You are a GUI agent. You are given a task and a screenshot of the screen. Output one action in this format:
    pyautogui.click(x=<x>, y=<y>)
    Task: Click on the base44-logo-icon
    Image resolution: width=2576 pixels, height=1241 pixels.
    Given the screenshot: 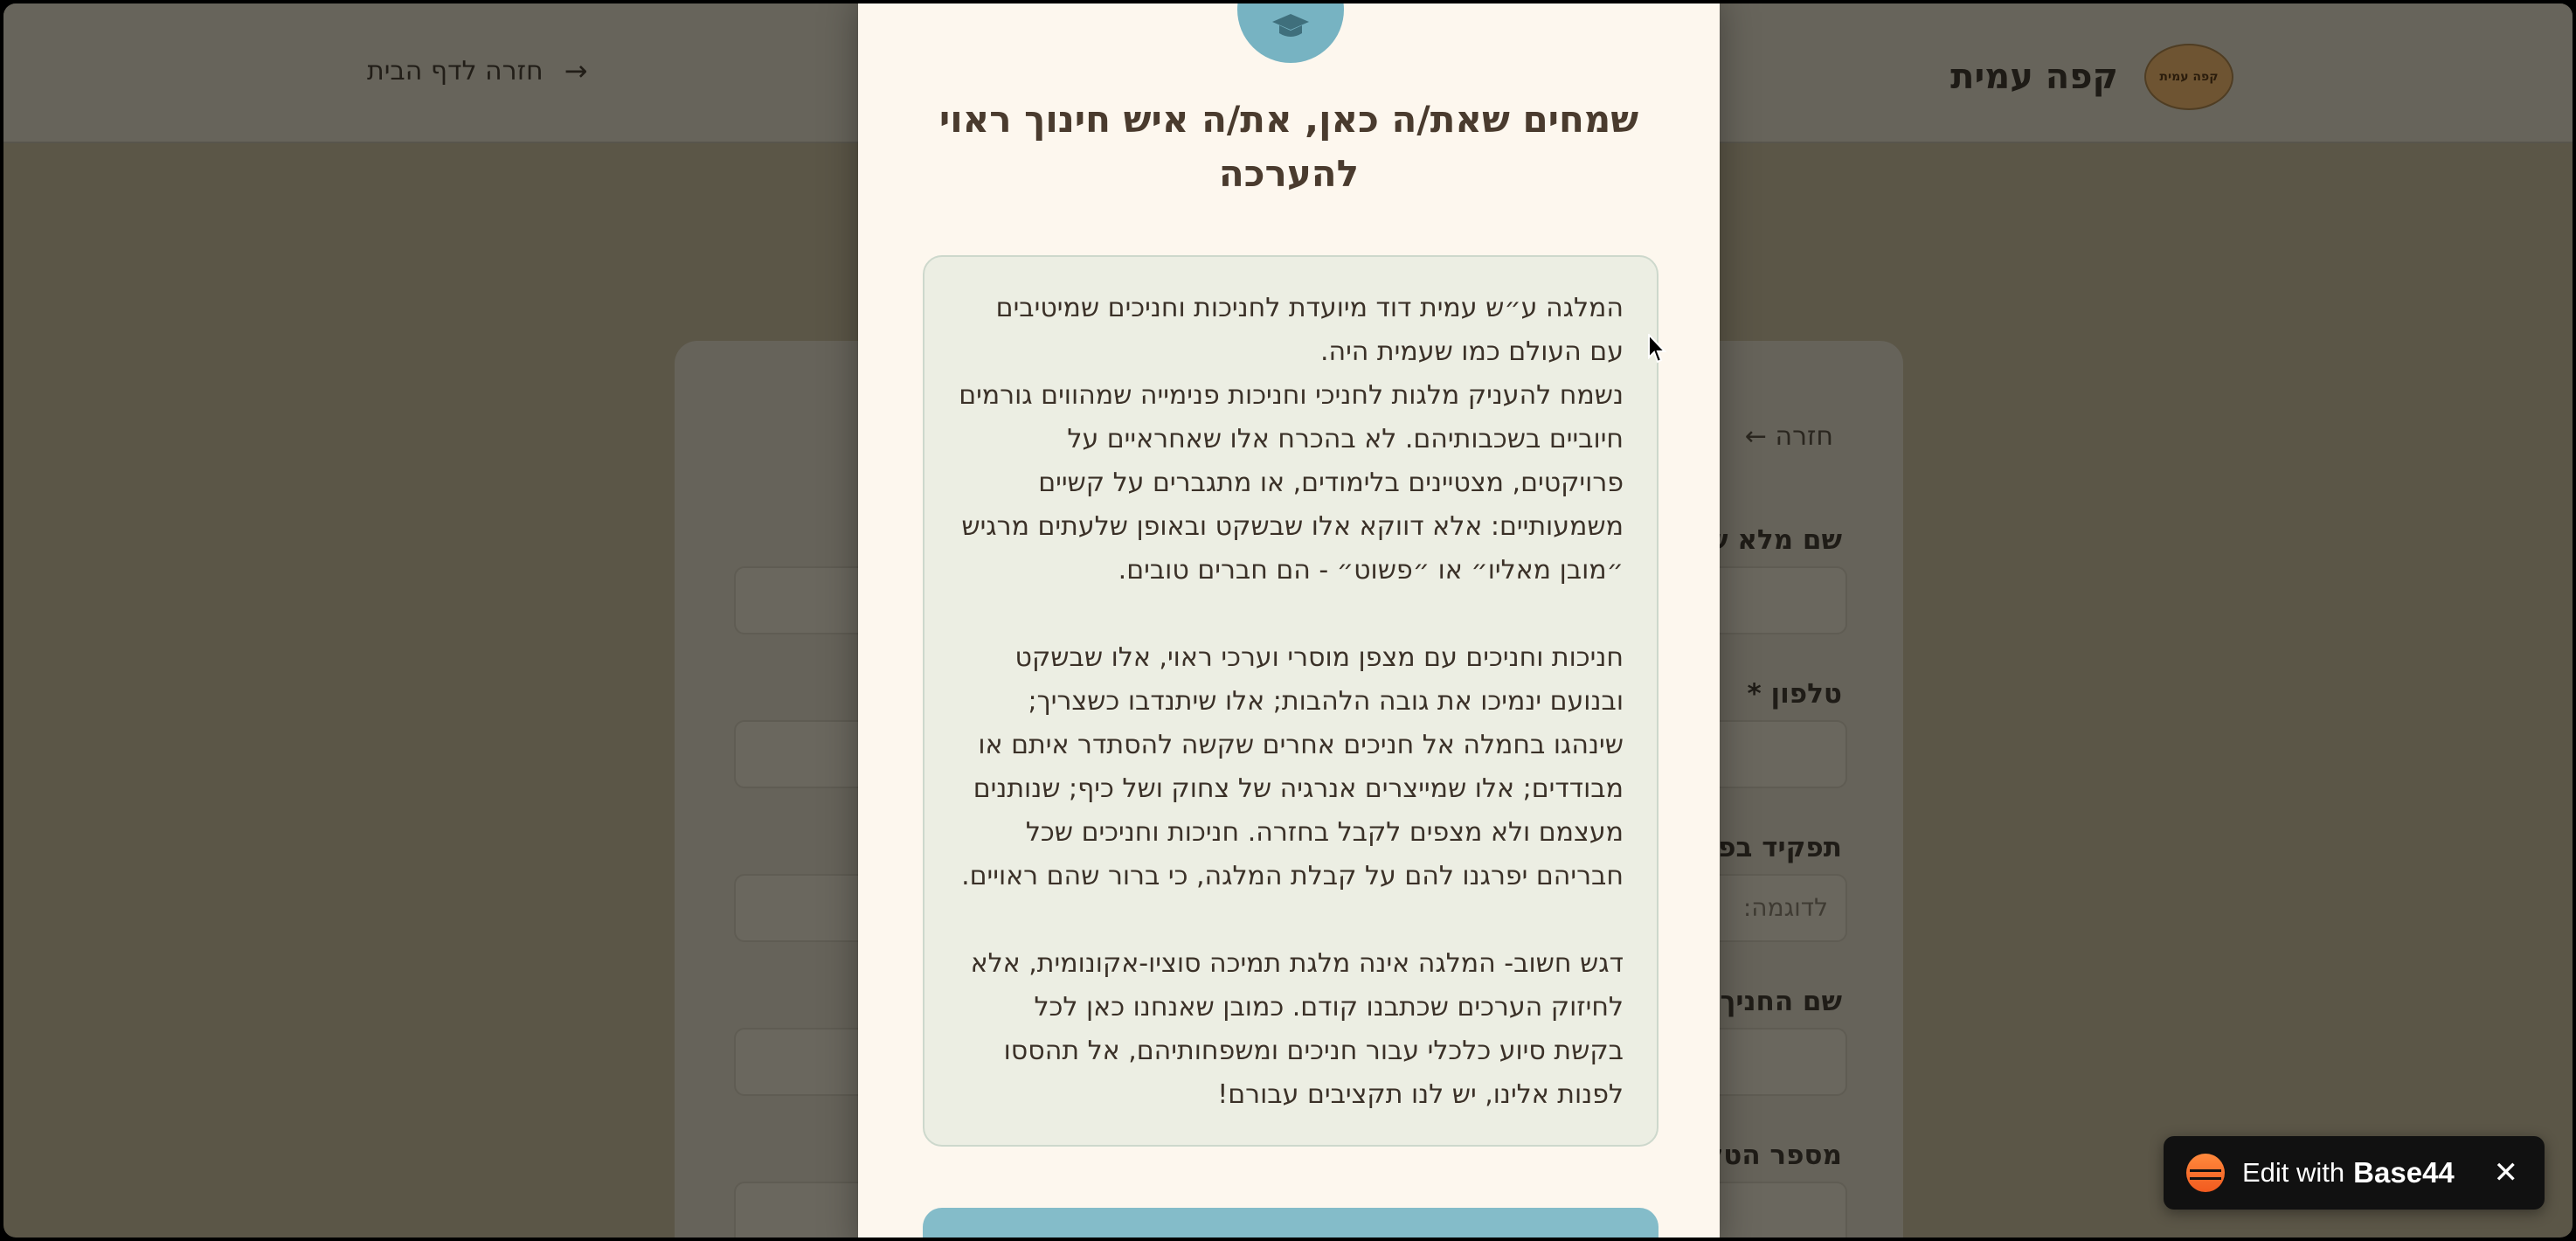 What is the action you would take?
    pyautogui.click(x=2205, y=1173)
    